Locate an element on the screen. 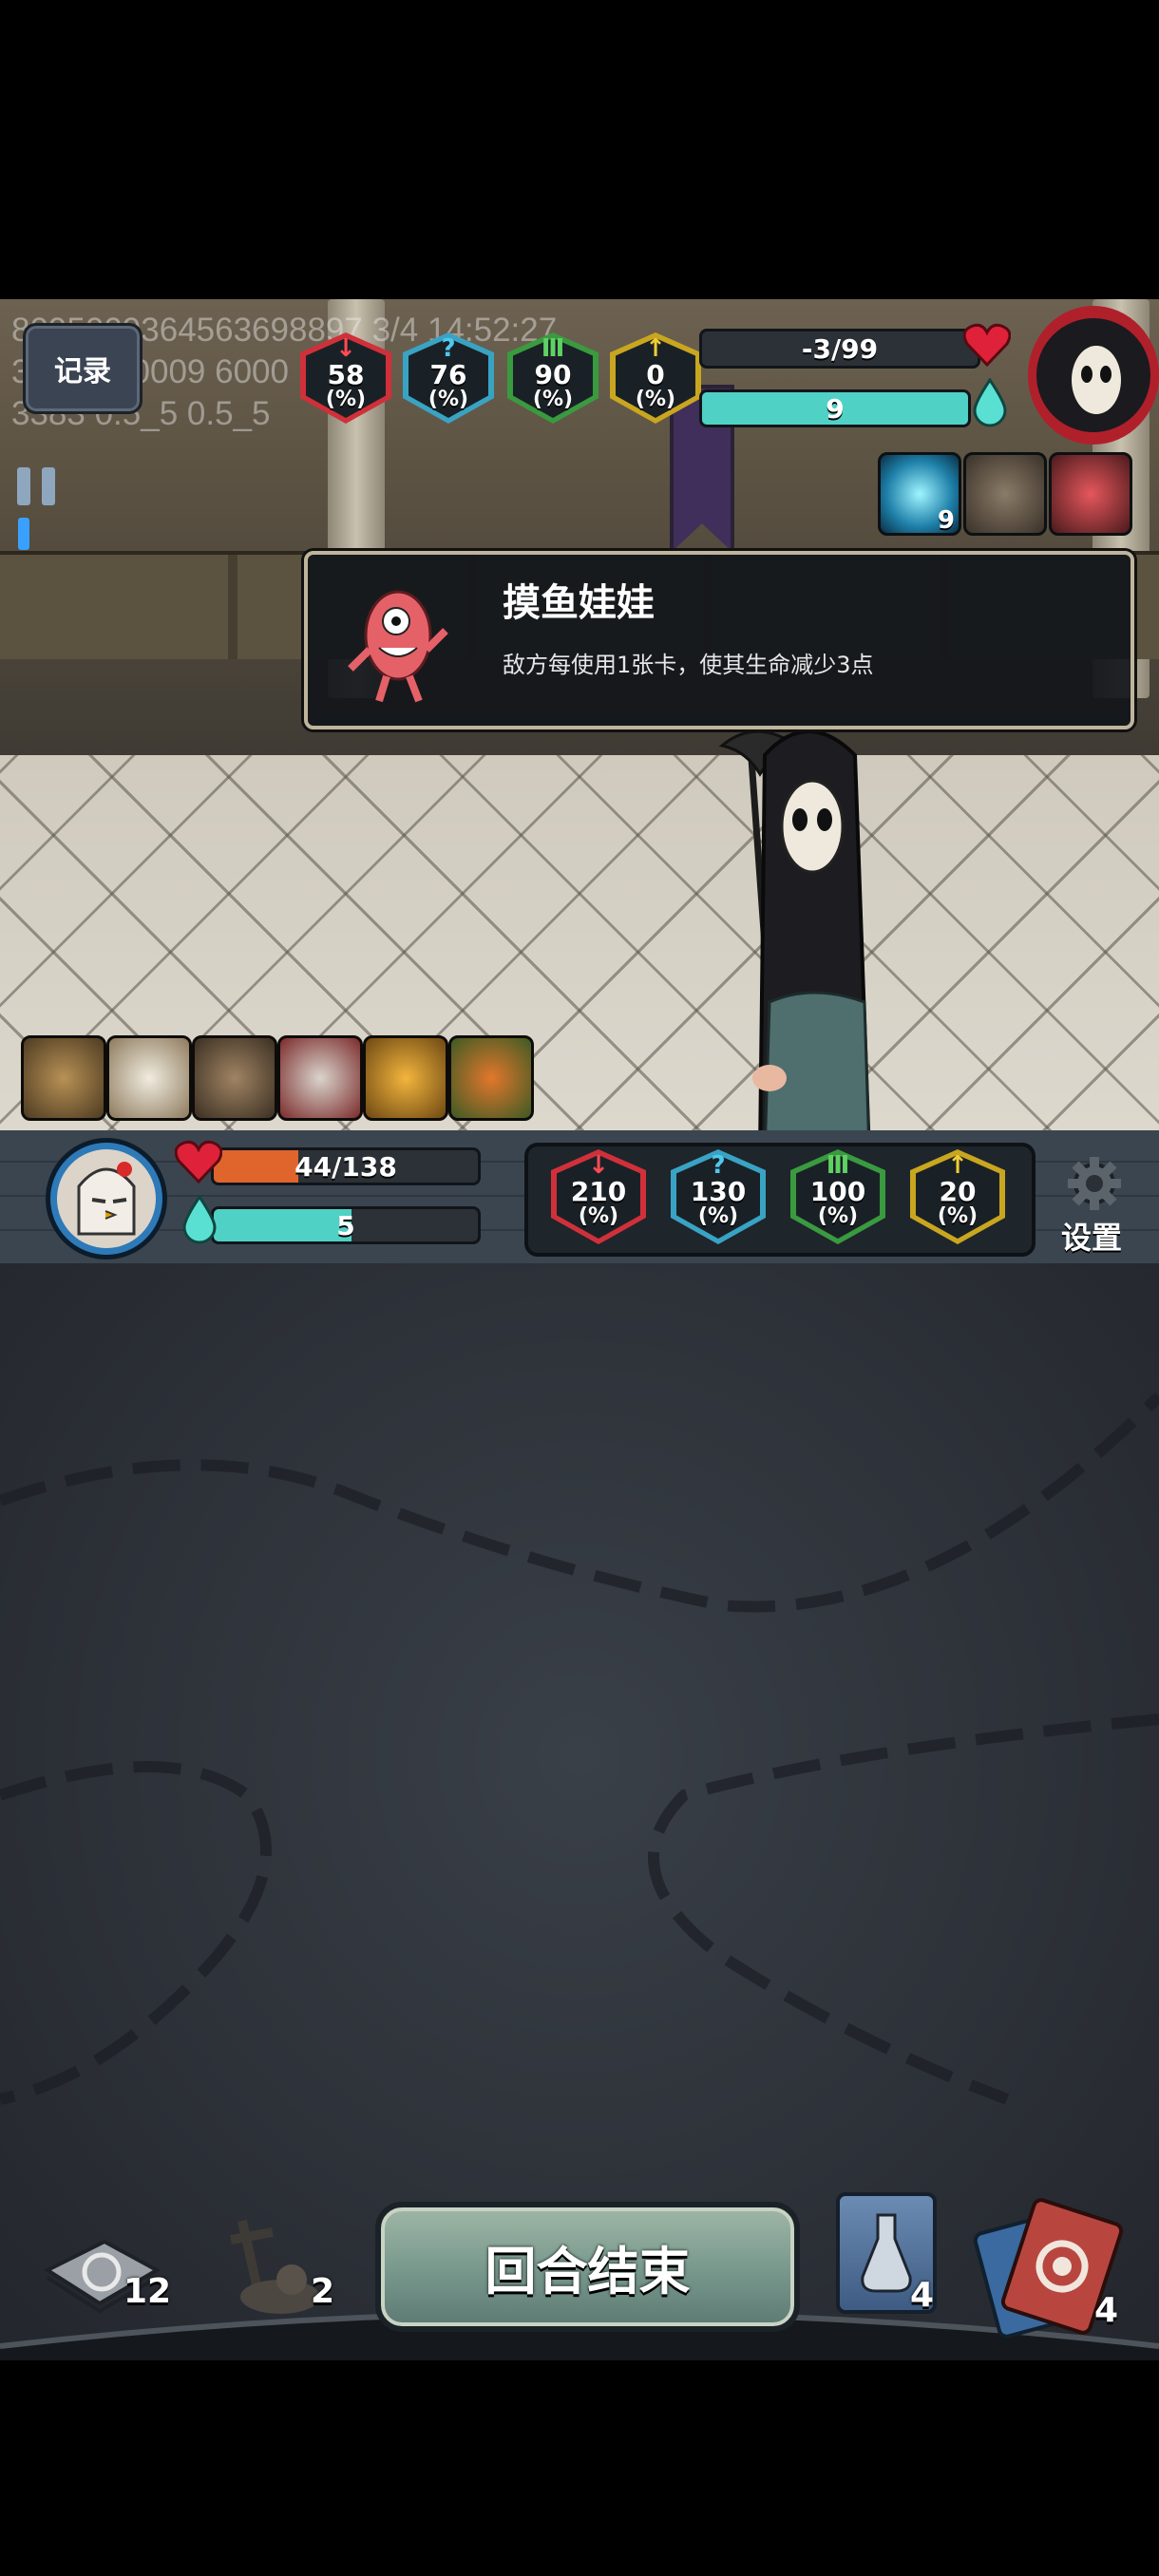 This screenshot has width=1159, height=2576. draw-pile-count: 12 is located at coordinates (148, 2291).